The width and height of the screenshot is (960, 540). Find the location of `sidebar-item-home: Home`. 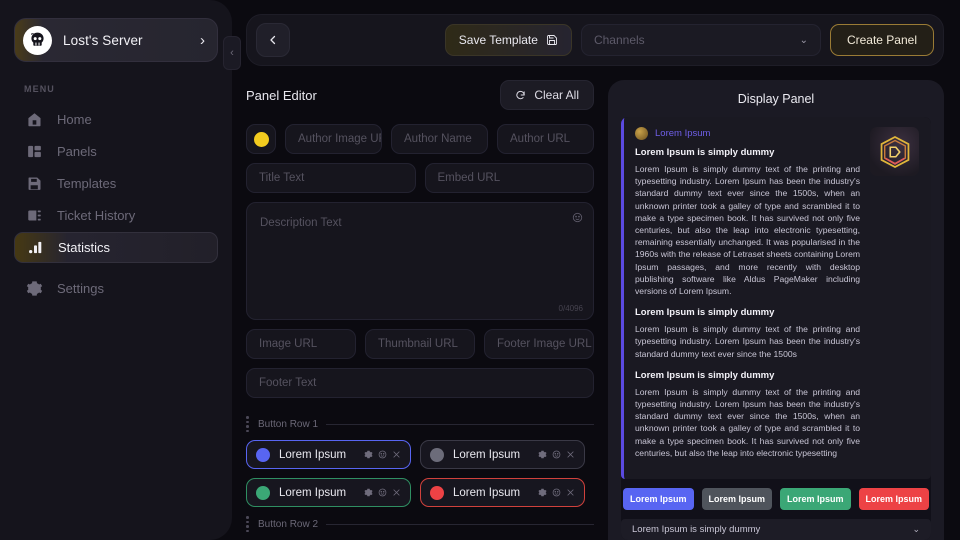

sidebar-item-home: Home is located at coordinates (116, 119).